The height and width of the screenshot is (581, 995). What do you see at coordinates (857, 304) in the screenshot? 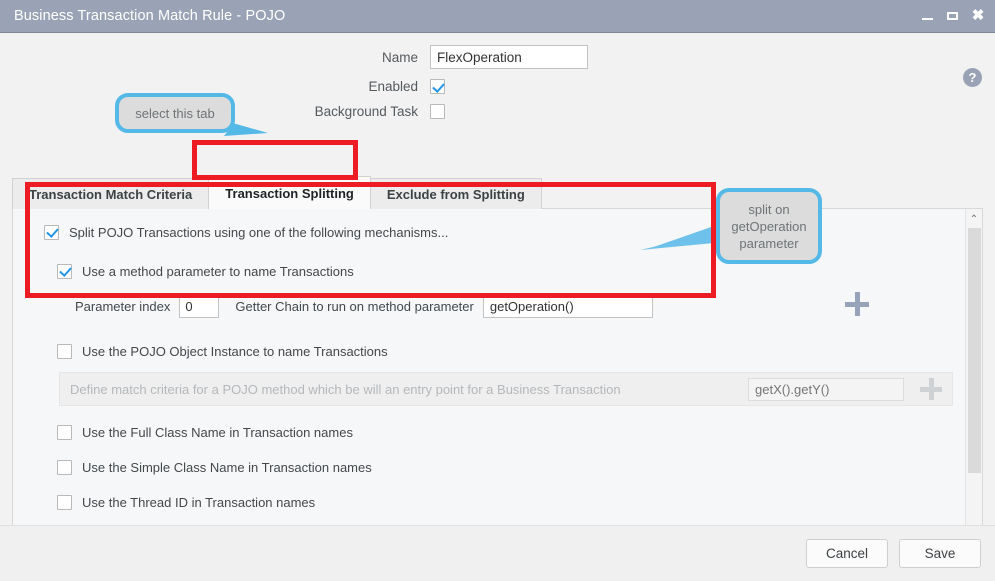
I see `add-mechanism-icon` at bounding box center [857, 304].